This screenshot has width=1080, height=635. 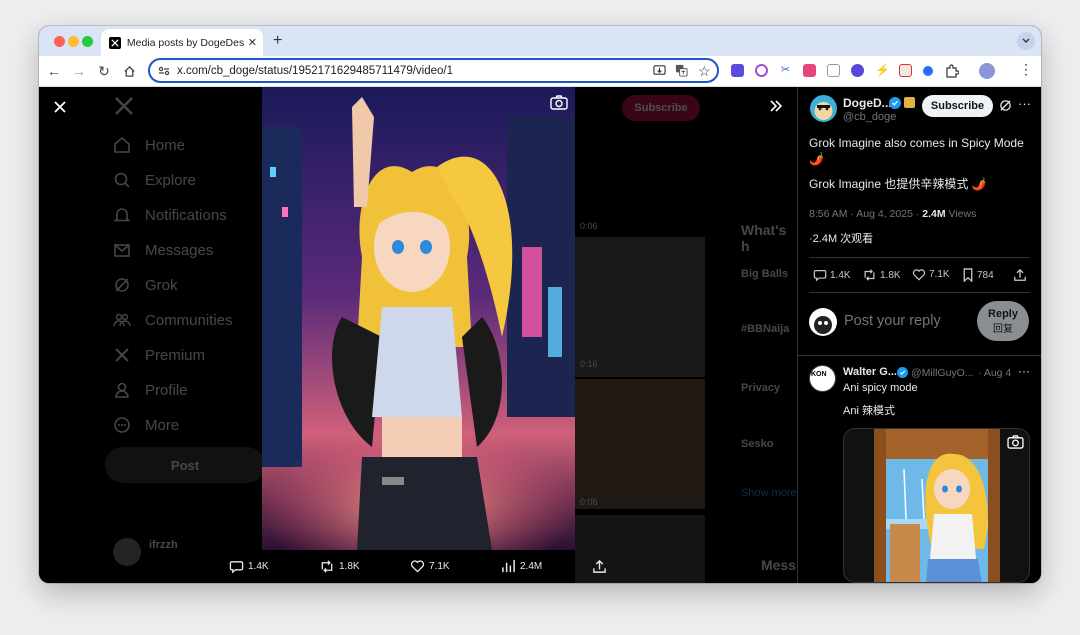 What do you see at coordinates (936, 505) in the screenshot?
I see `reply-media` at bounding box center [936, 505].